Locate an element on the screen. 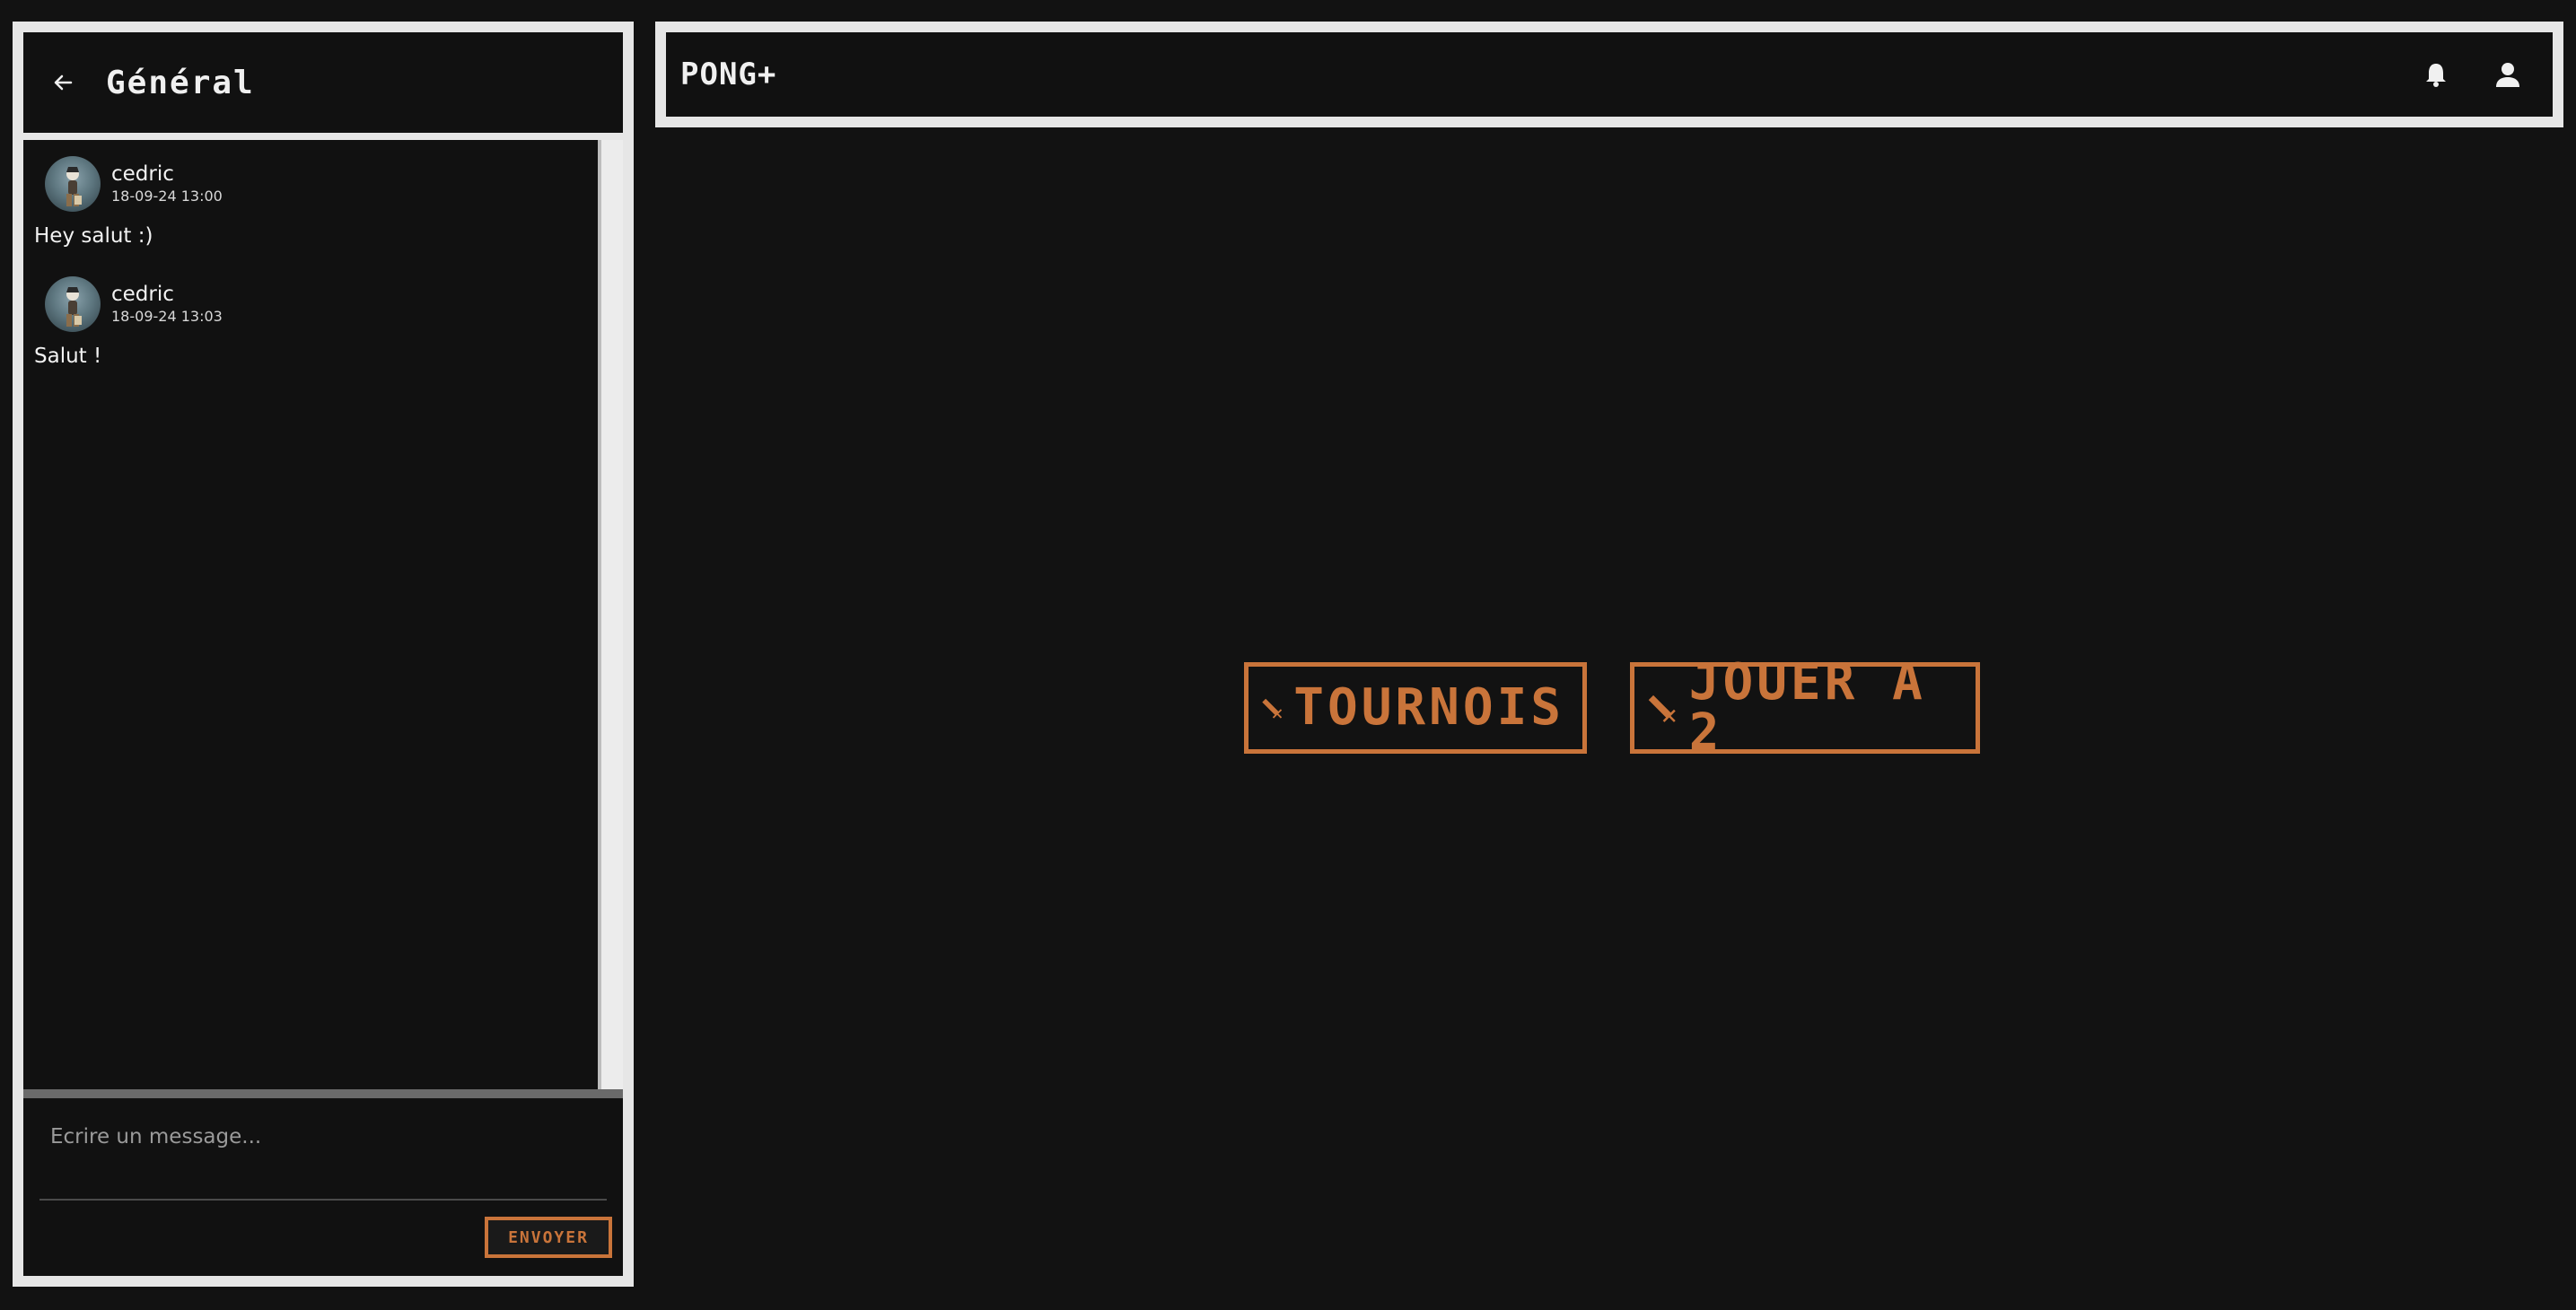 The width and height of the screenshot is (2576, 1310). two-player-label: JOUER A 2 is located at coordinates (1807, 708).